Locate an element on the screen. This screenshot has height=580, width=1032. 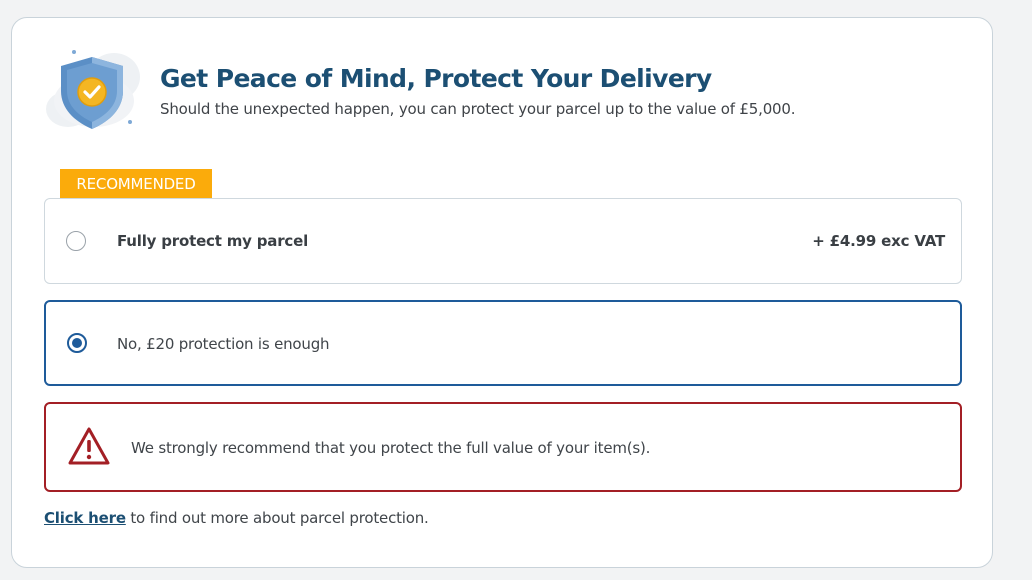
option-full-protection: Fully protect my parcel + £4.99 exc VAT is located at coordinates (503, 241).